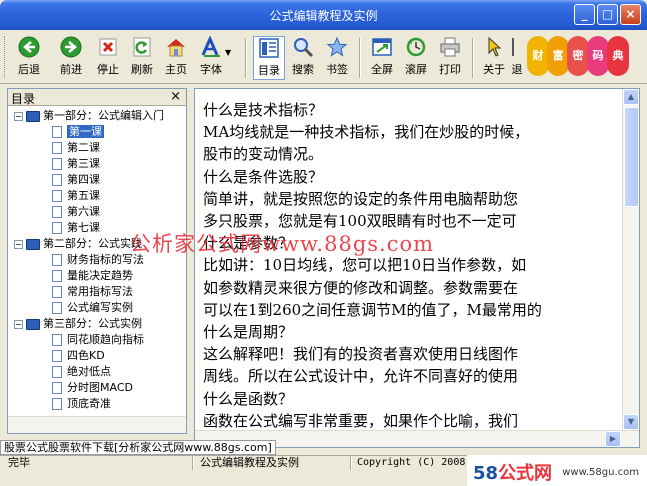 Image resolution: width=647 pixels, height=486 pixels. I want to click on print-button: 打印, so click(450, 58).